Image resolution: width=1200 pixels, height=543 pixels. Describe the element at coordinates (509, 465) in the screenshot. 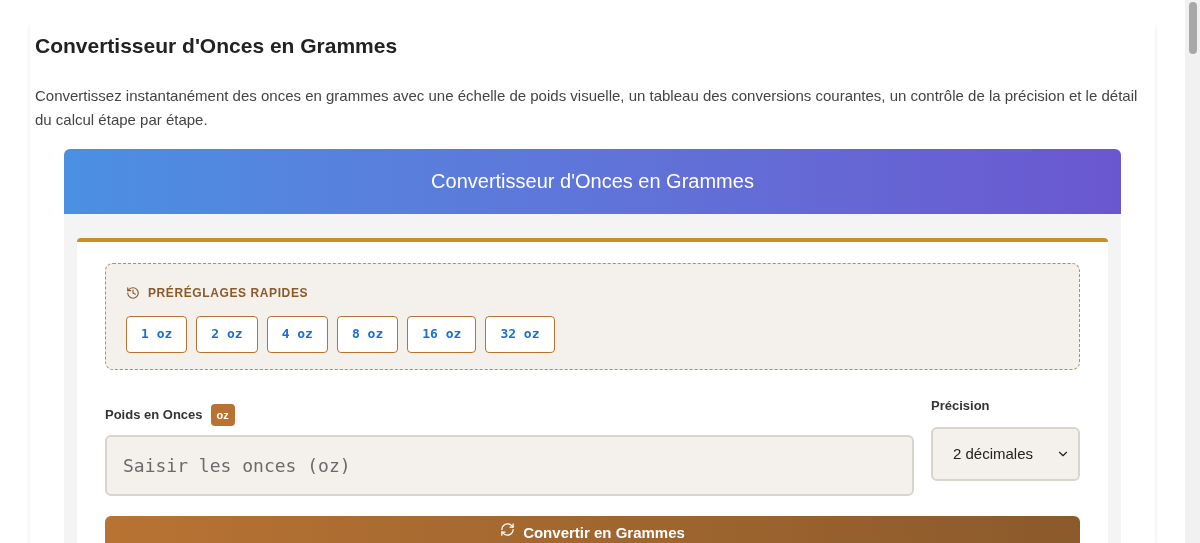

I see `ounces-input: Saisir les onces (oz)` at that location.